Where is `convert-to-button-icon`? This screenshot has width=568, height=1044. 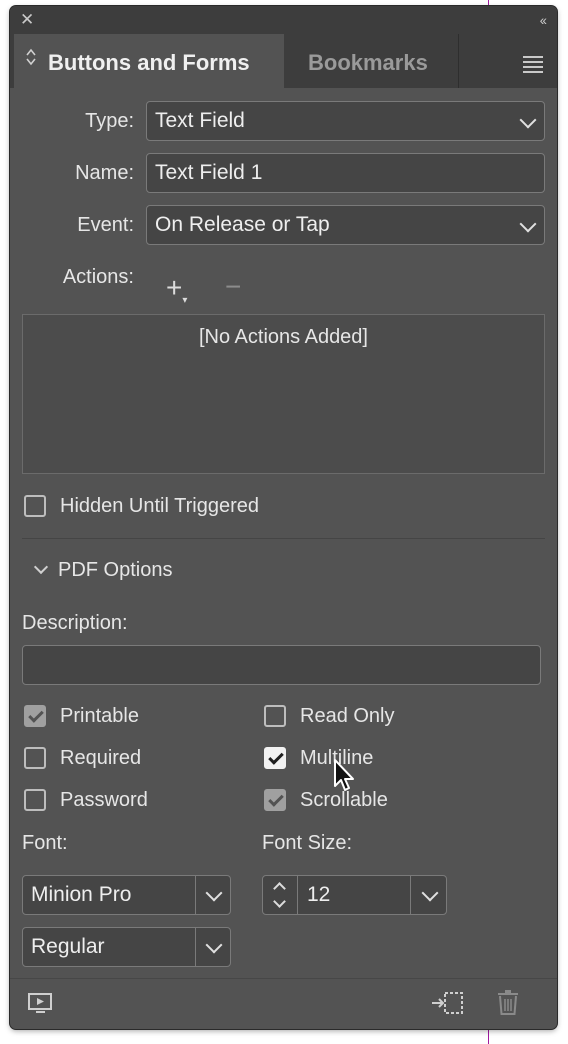
convert-to-button-icon is located at coordinates (448, 1006).